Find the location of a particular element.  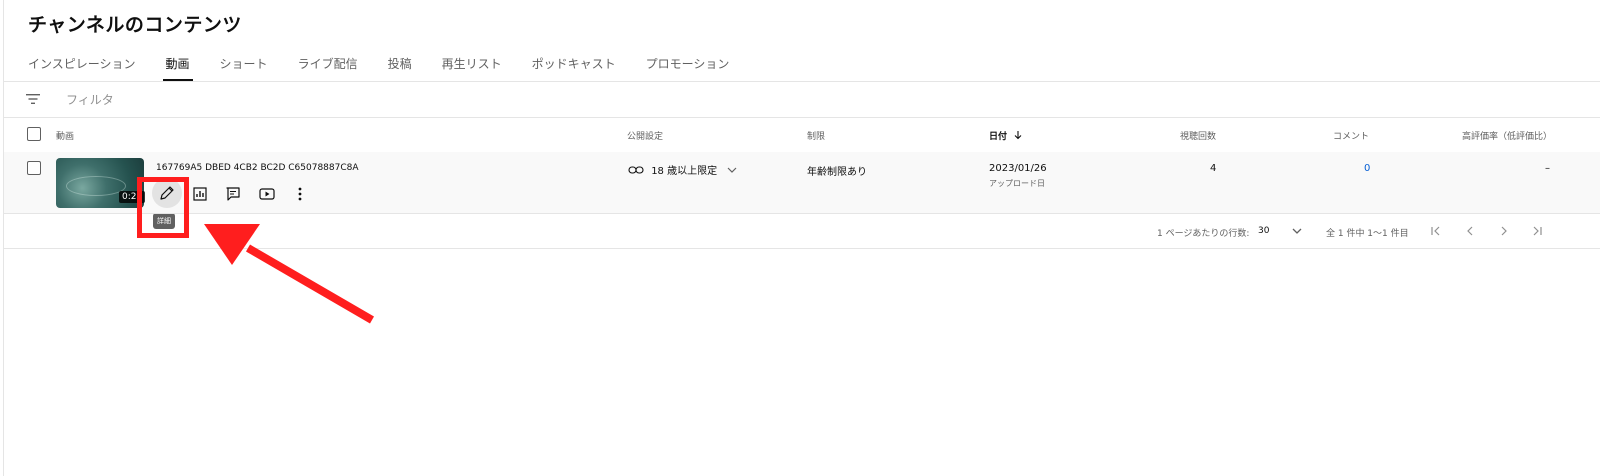

row-checkbox is located at coordinates (34, 168).